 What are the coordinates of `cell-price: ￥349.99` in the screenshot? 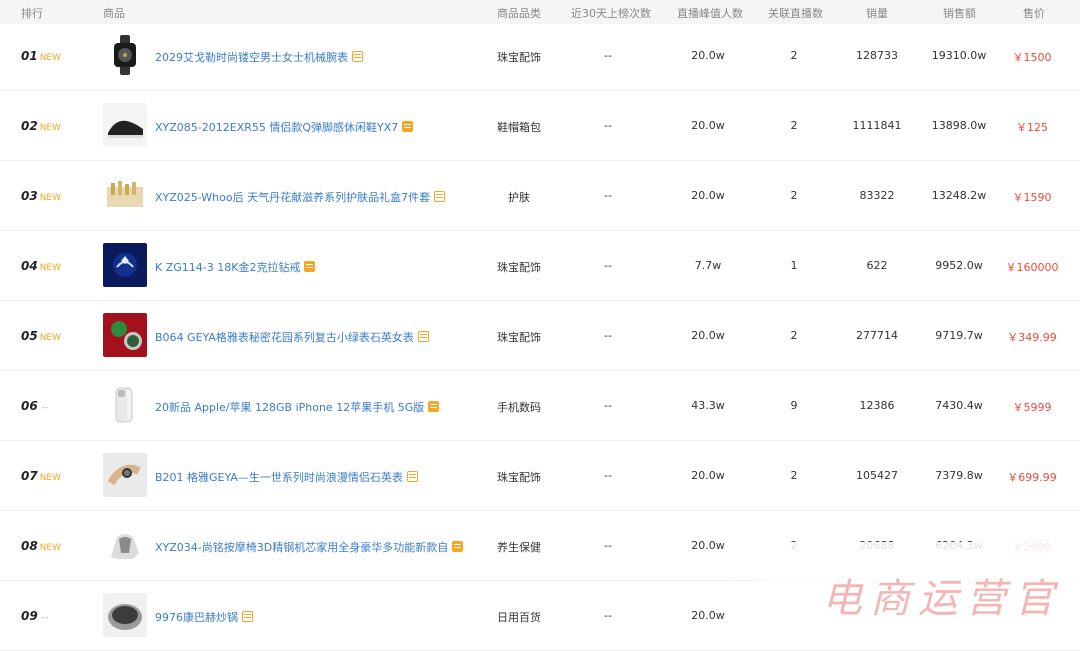 It's located at (1032, 337).